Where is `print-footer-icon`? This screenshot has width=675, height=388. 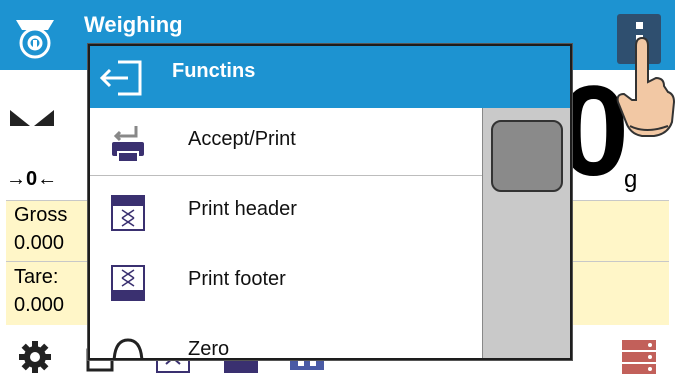 print-footer-icon is located at coordinates (128, 283).